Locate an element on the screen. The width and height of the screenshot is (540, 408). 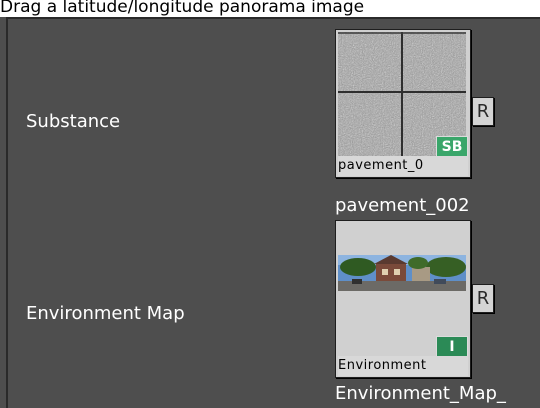
environment-map-badge-text: I is located at coordinates (452, 347).